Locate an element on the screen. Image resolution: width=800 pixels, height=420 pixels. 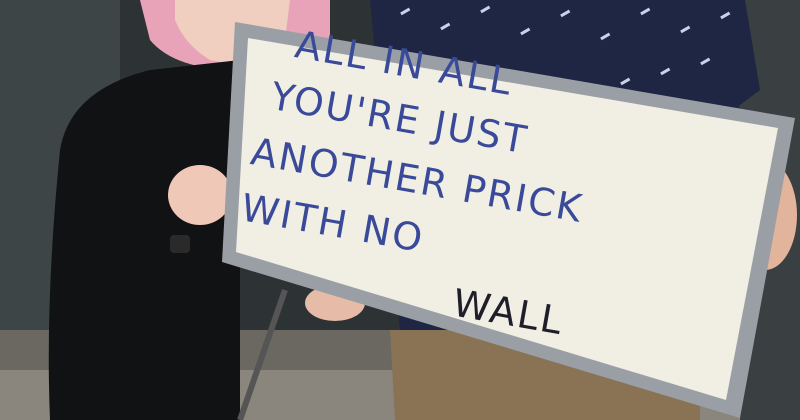
wristwatch is located at coordinates (180, 244).